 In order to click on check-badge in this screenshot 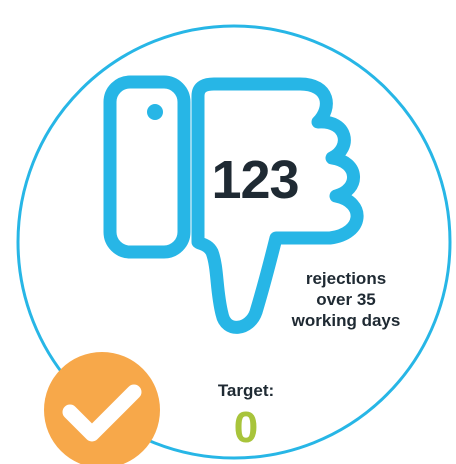, I will do `click(102, 408)`.